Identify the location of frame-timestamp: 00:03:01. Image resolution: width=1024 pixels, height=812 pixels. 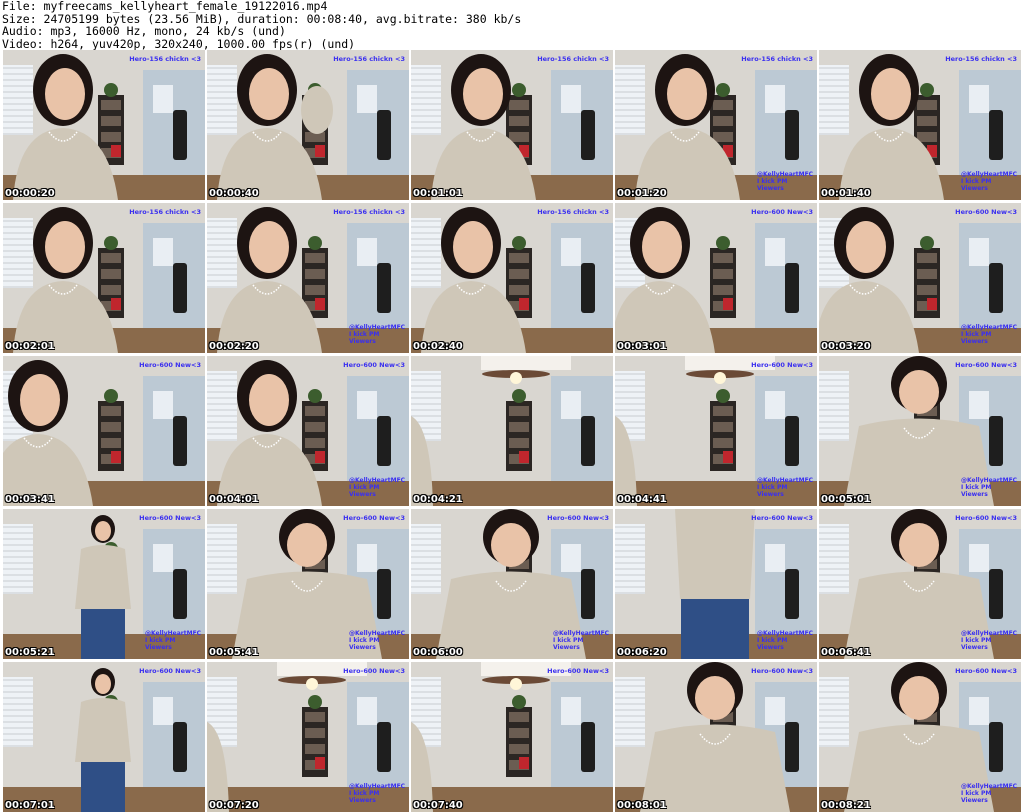
(642, 346).